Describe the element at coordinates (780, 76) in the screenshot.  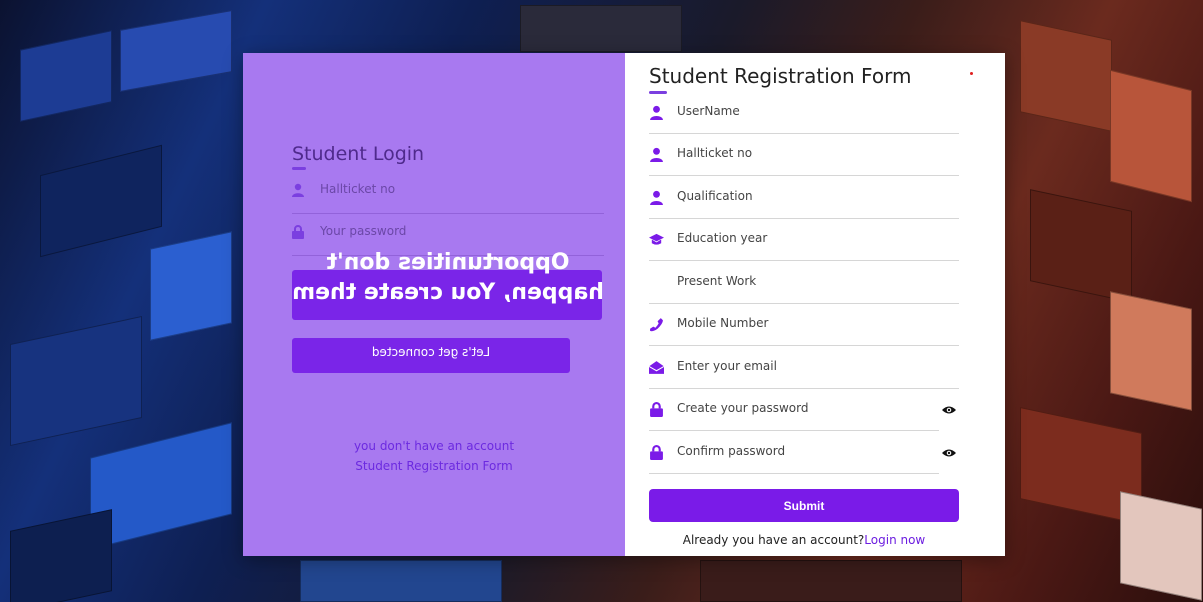
I see `registration-title: Student Registration Form` at that location.